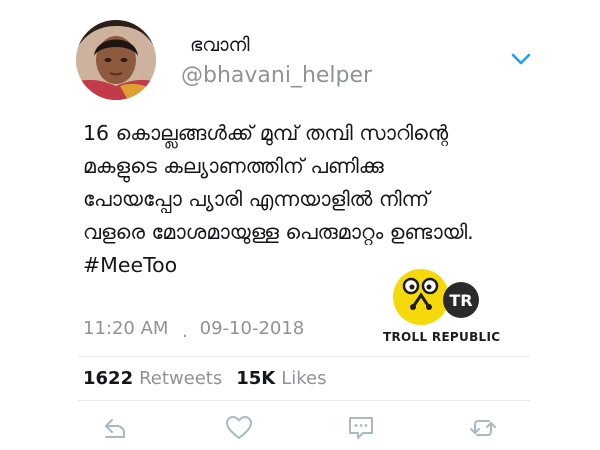  What do you see at coordinates (115, 428) in the screenshot?
I see `reply-icon` at bounding box center [115, 428].